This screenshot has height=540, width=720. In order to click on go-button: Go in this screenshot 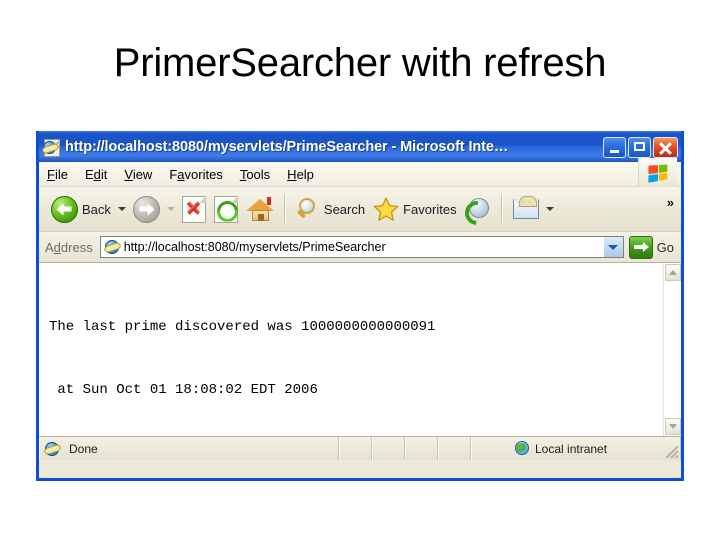, I will do `click(652, 247)`.